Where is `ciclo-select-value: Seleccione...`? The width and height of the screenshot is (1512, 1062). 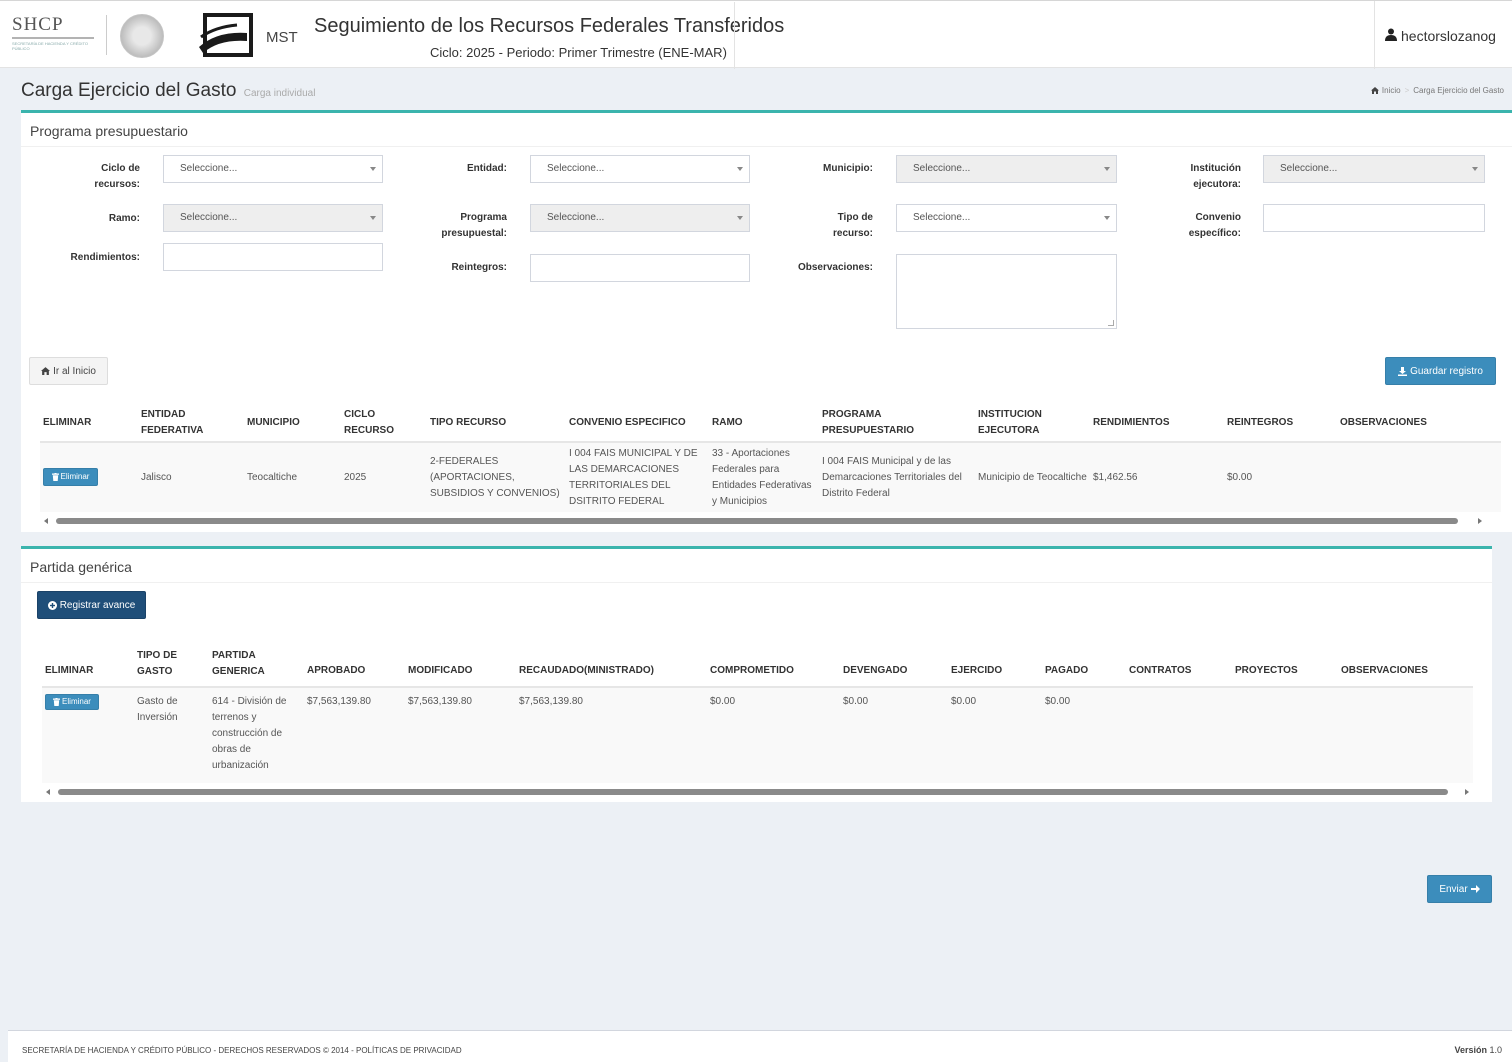
ciclo-select-value: Seleccione... is located at coordinates (209, 168).